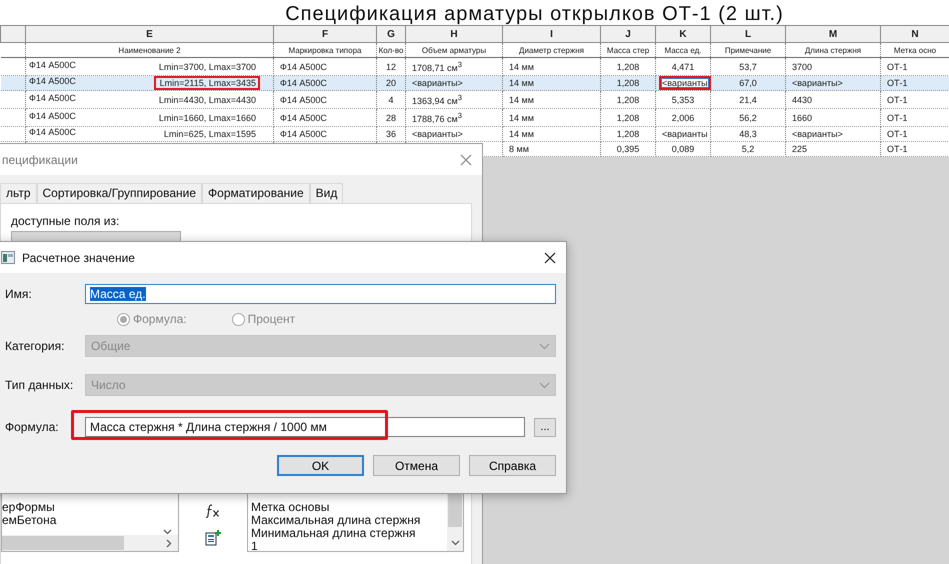 This screenshot has width=949, height=564. I want to click on table-row: Ф14 А500С Lmin=1660, Lmax=1660 Ф14 А500С 28 1788,76 см$^{3}$ 14 мм 1,208 2,006 56,2 1660 ОТ-1, so click(474, 117).